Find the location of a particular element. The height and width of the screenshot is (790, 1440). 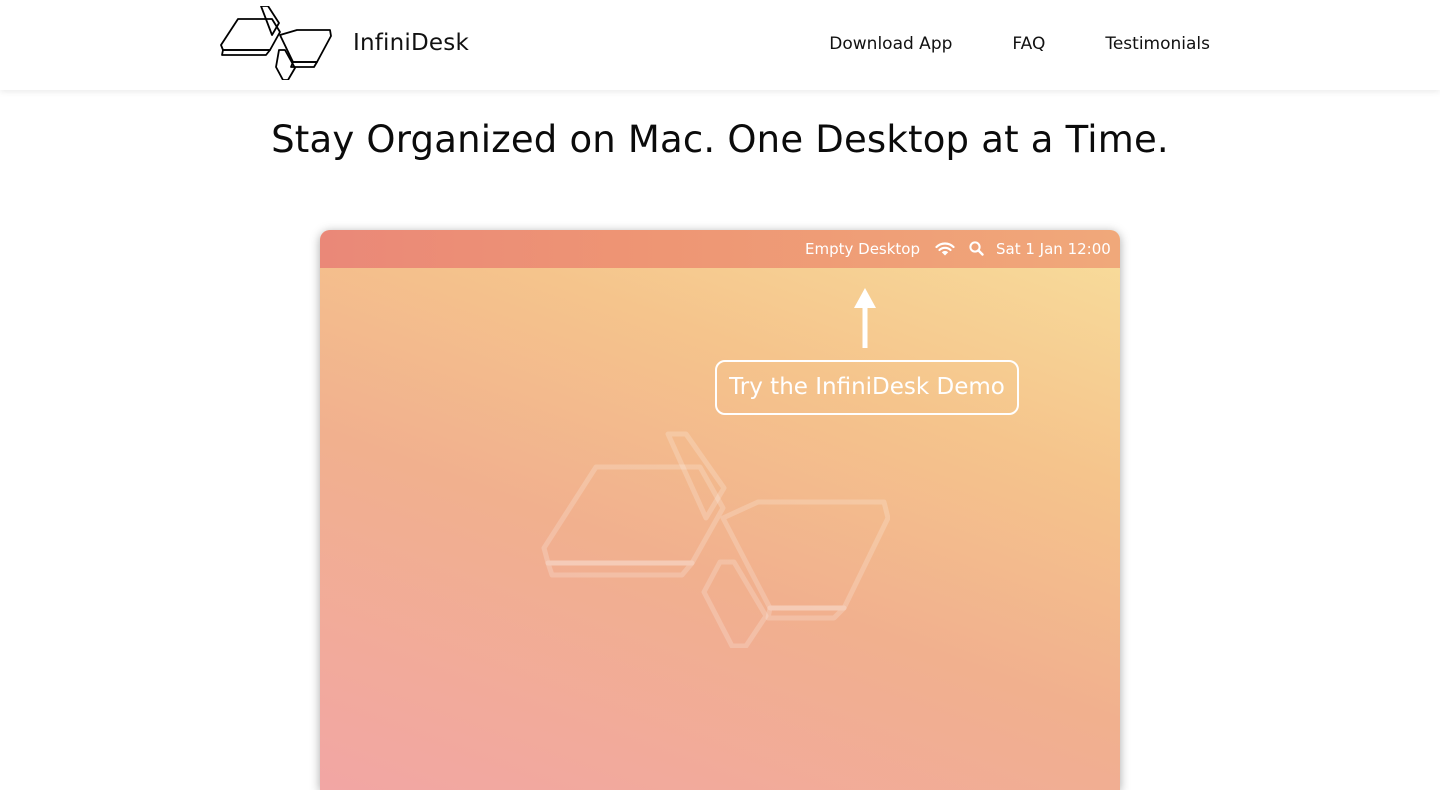

infinidesk-logo-watermark is located at coordinates (715, 539).